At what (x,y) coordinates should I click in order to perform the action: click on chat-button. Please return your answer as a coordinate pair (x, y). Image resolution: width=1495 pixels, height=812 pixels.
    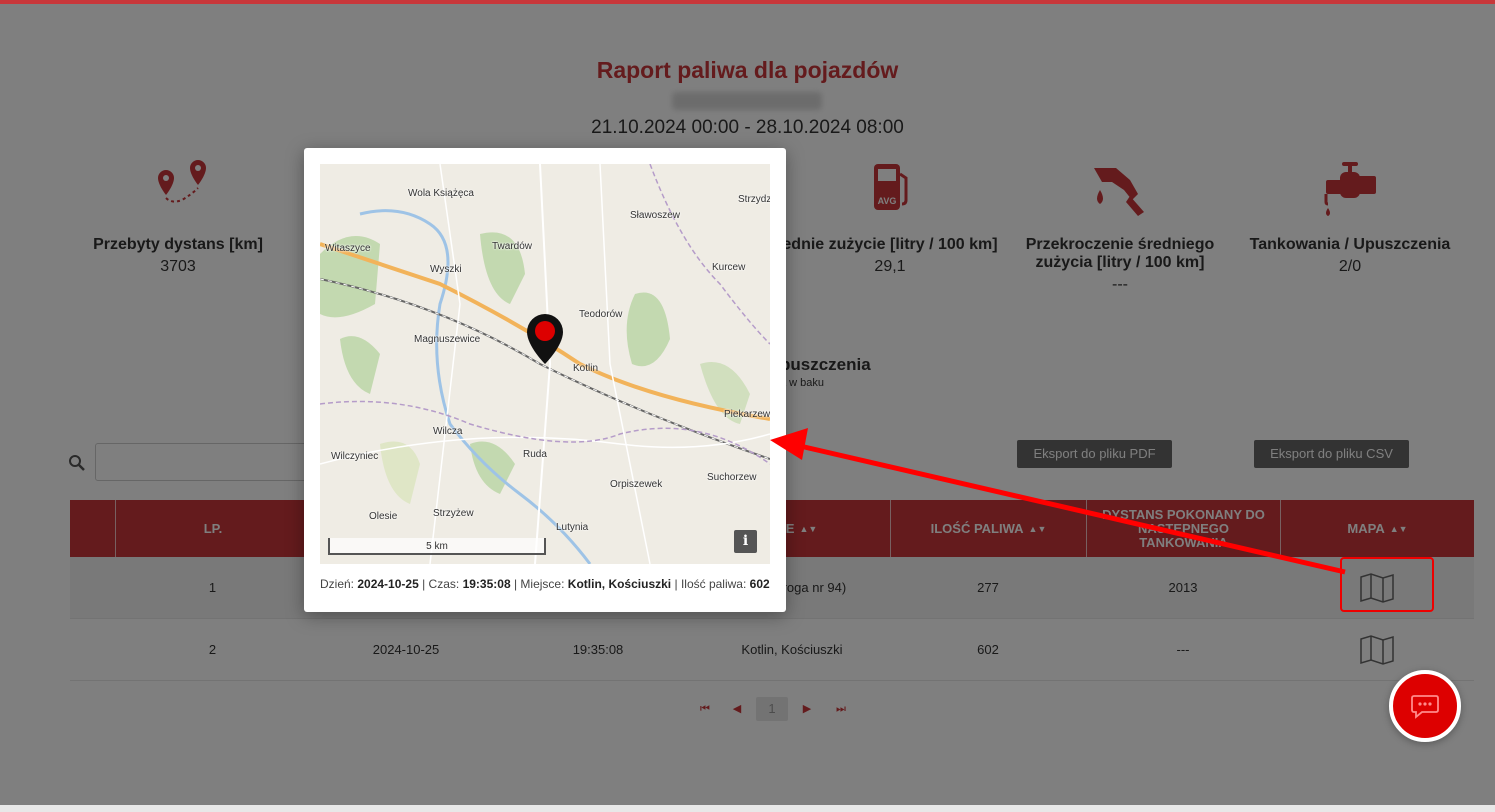
    Looking at the image, I should click on (1425, 706).